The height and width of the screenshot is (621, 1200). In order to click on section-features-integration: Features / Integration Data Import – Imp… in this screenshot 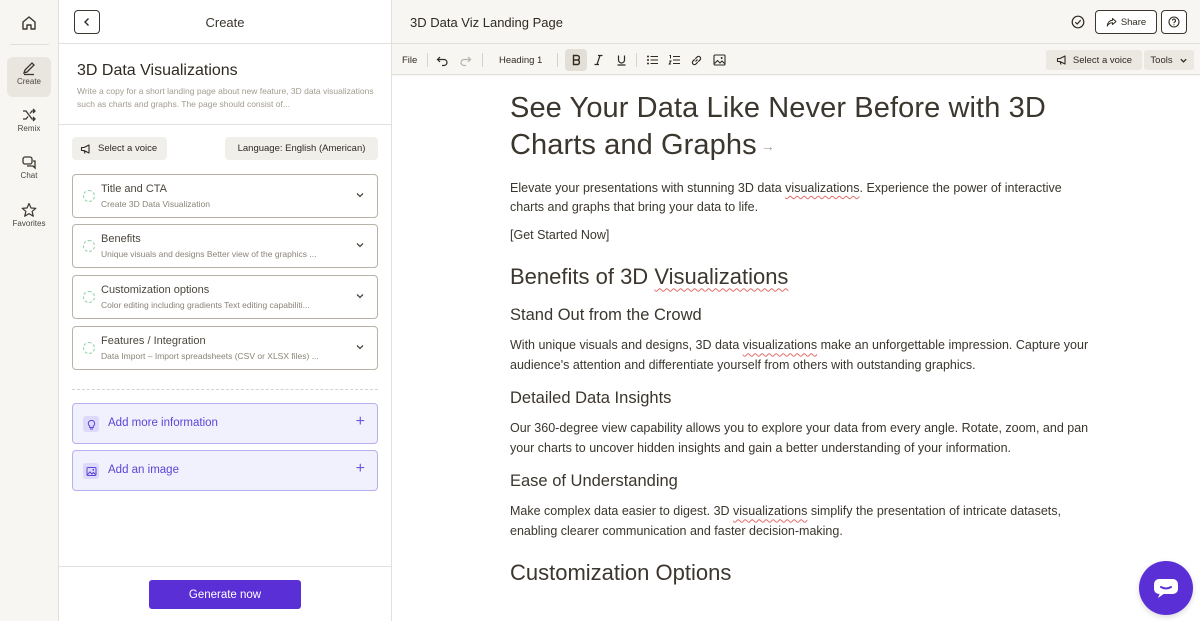, I will do `click(225, 348)`.